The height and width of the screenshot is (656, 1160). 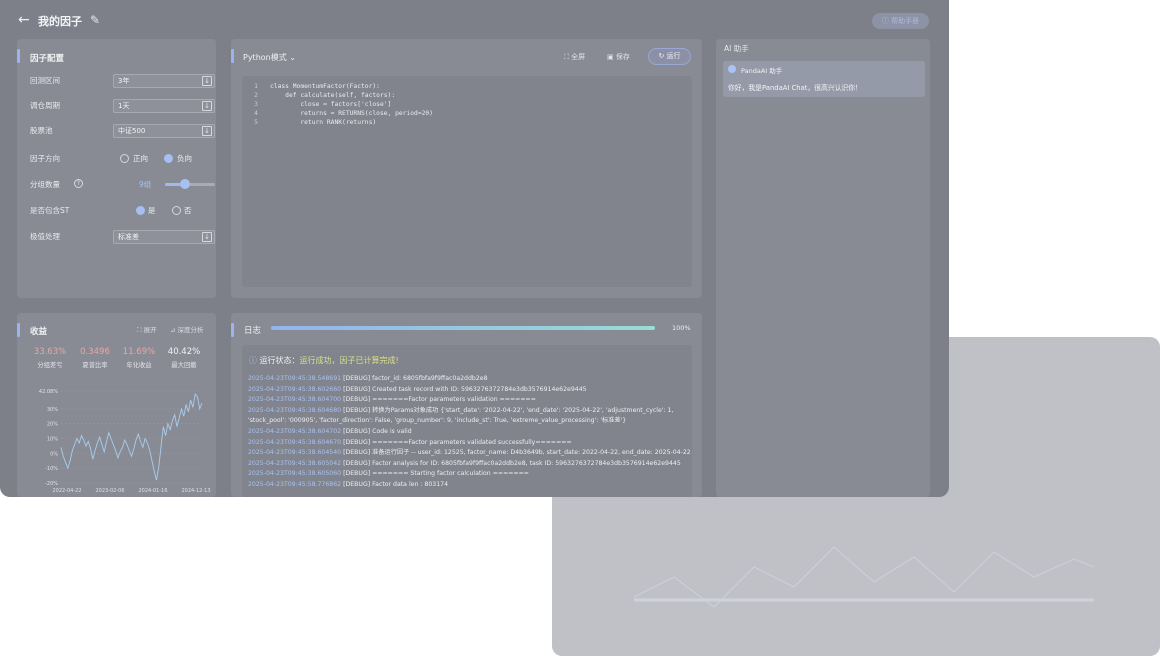 I want to click on config-row-direction: 因子方向 正向 负向, so click(x=120, y=159).